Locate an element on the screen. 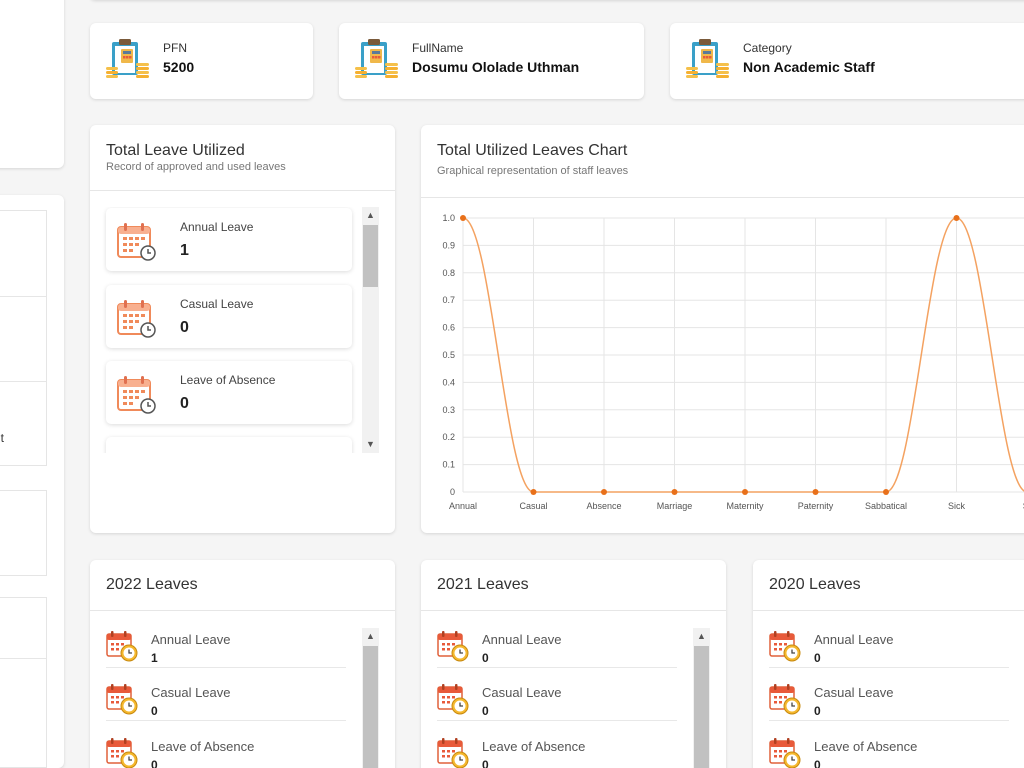  year-2021-scroll-thumb is located at coordinates (701, 707).